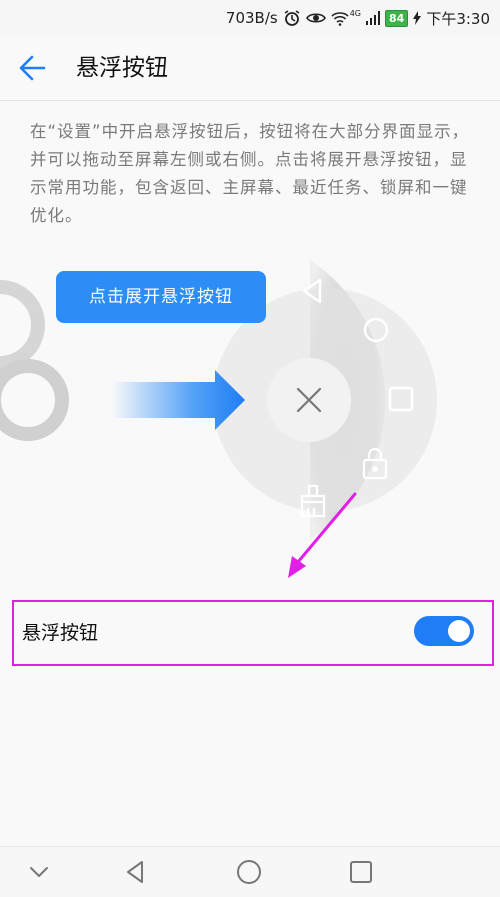 The width and height of the screenshot is (500, 897). I want to click on status-icons: 703B/s 4G 84 下午3:30, so click(358, 18).